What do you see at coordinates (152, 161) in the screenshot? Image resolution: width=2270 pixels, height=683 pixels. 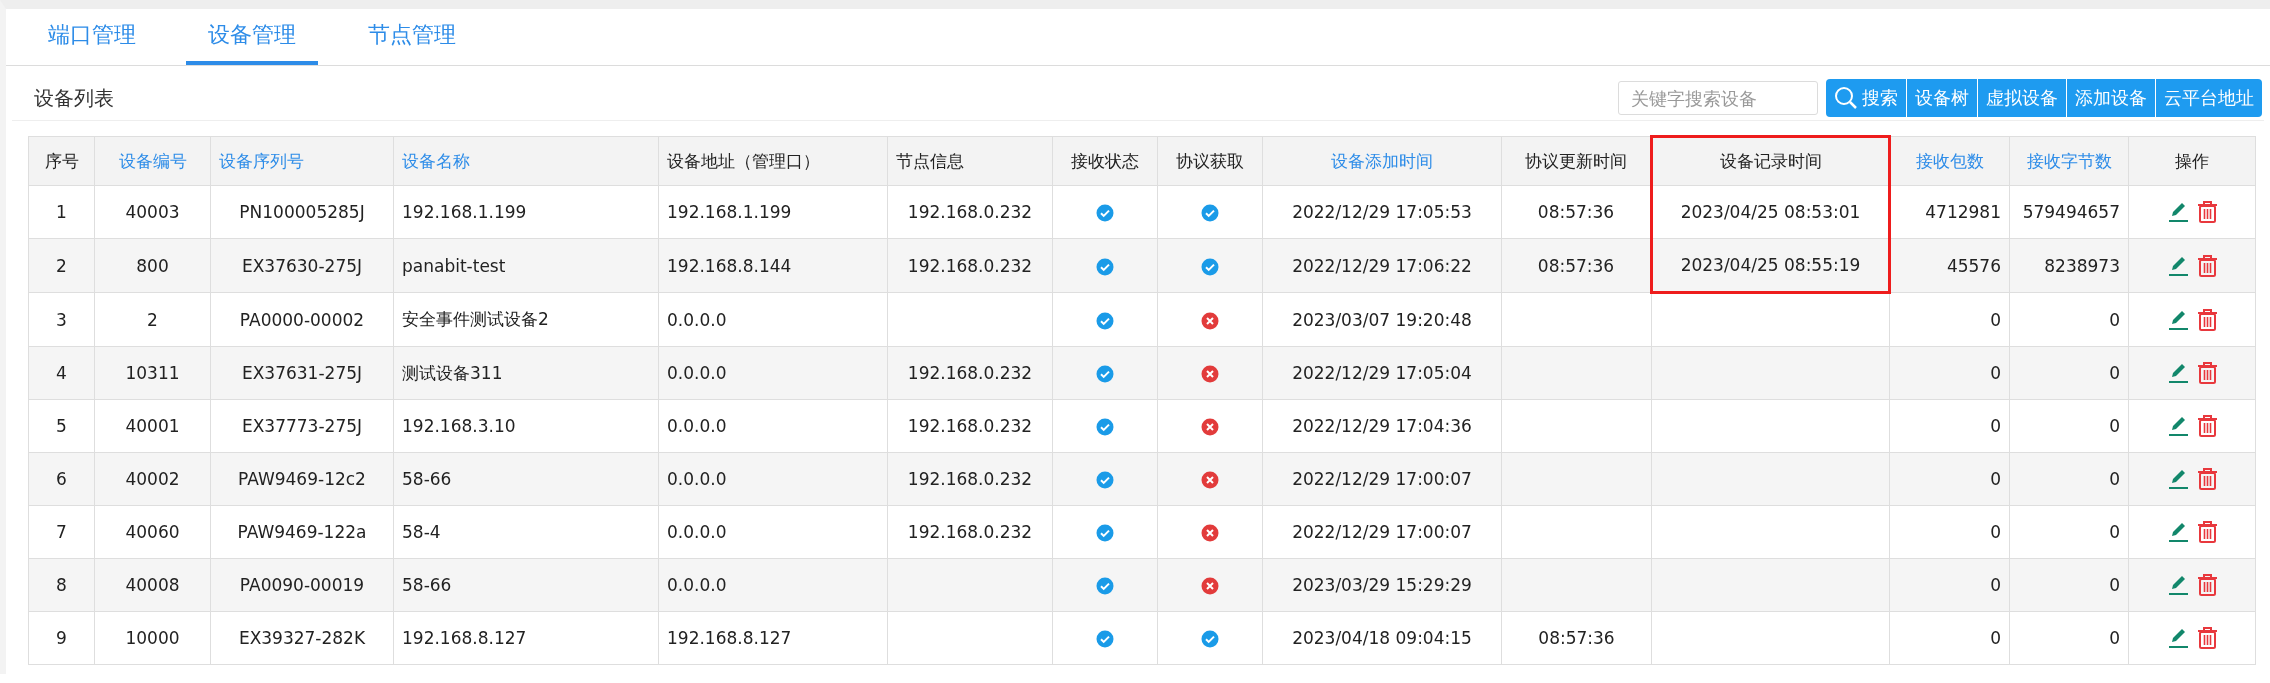 I see `column-header: 设备编号` at bounding box center [152, 161].